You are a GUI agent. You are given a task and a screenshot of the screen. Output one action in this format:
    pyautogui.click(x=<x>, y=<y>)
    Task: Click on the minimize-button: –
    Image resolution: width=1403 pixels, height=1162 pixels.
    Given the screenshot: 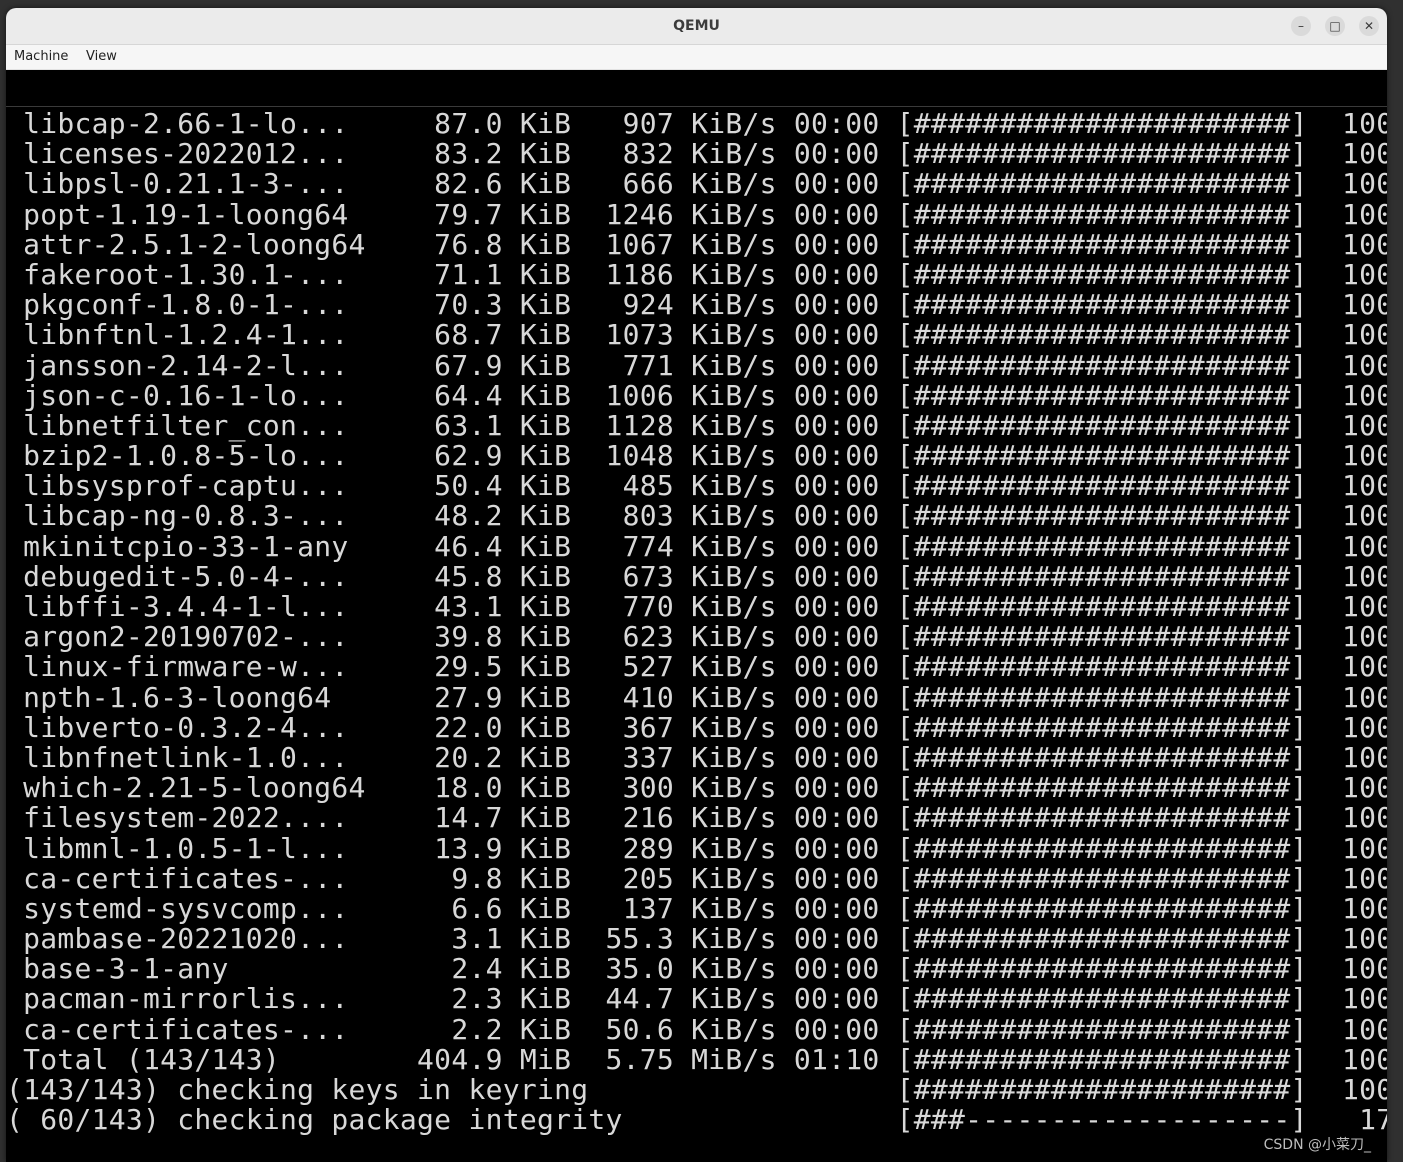 What is the action you would take?
    pyautogui.click(x=1301, y=26)
    